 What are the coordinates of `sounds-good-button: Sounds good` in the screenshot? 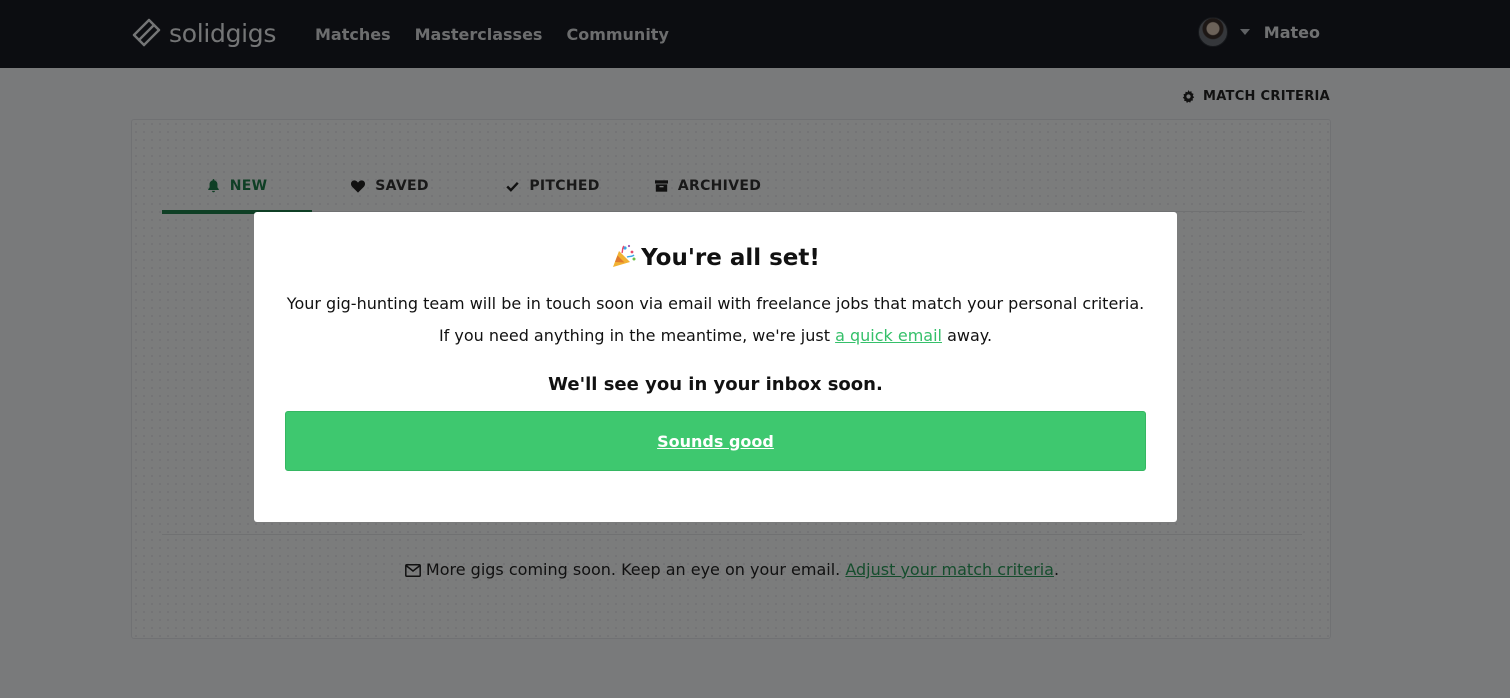 It's located at (715, 441).